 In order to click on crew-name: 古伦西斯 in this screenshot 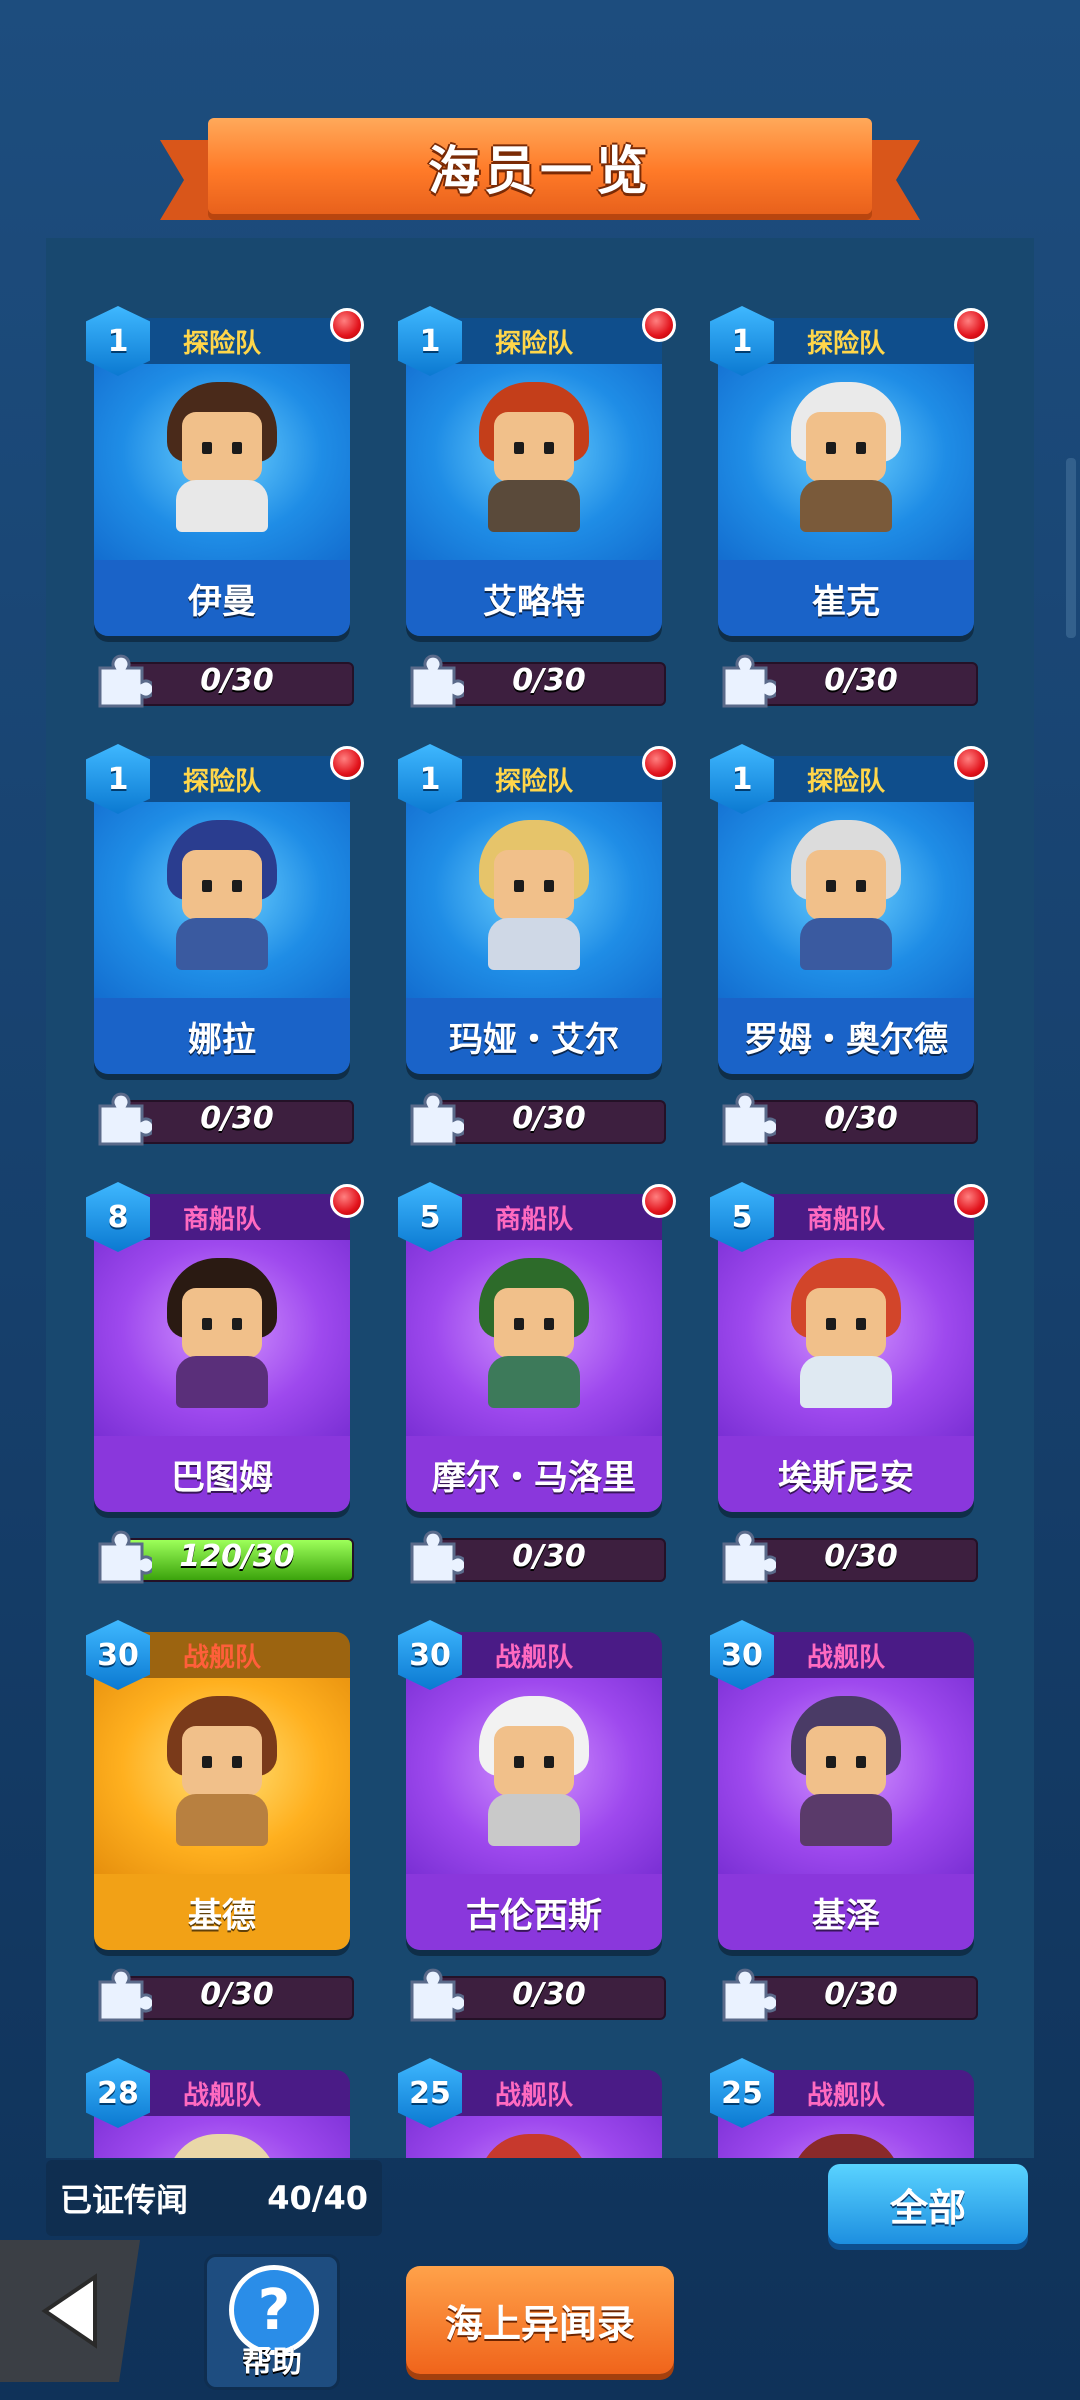, I will do `click(534, 1912)`.